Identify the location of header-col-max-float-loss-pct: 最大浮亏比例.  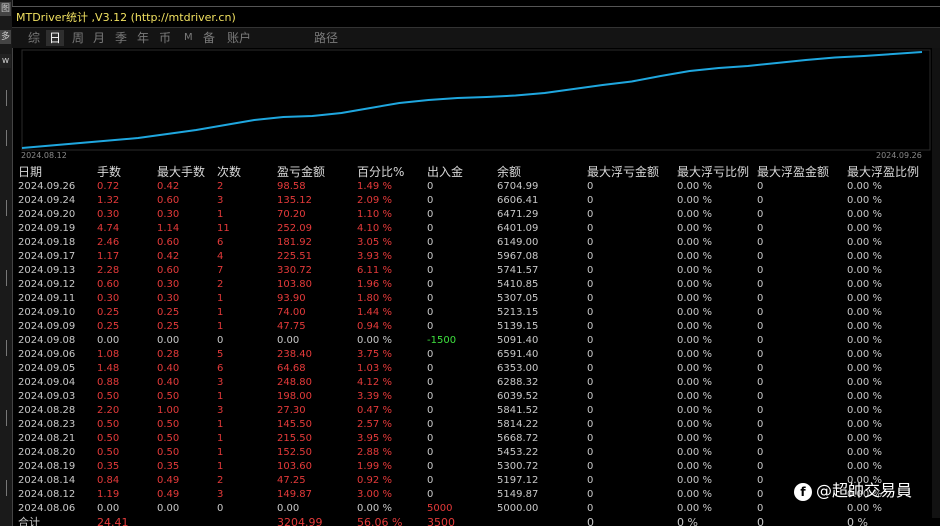
(713, 172).